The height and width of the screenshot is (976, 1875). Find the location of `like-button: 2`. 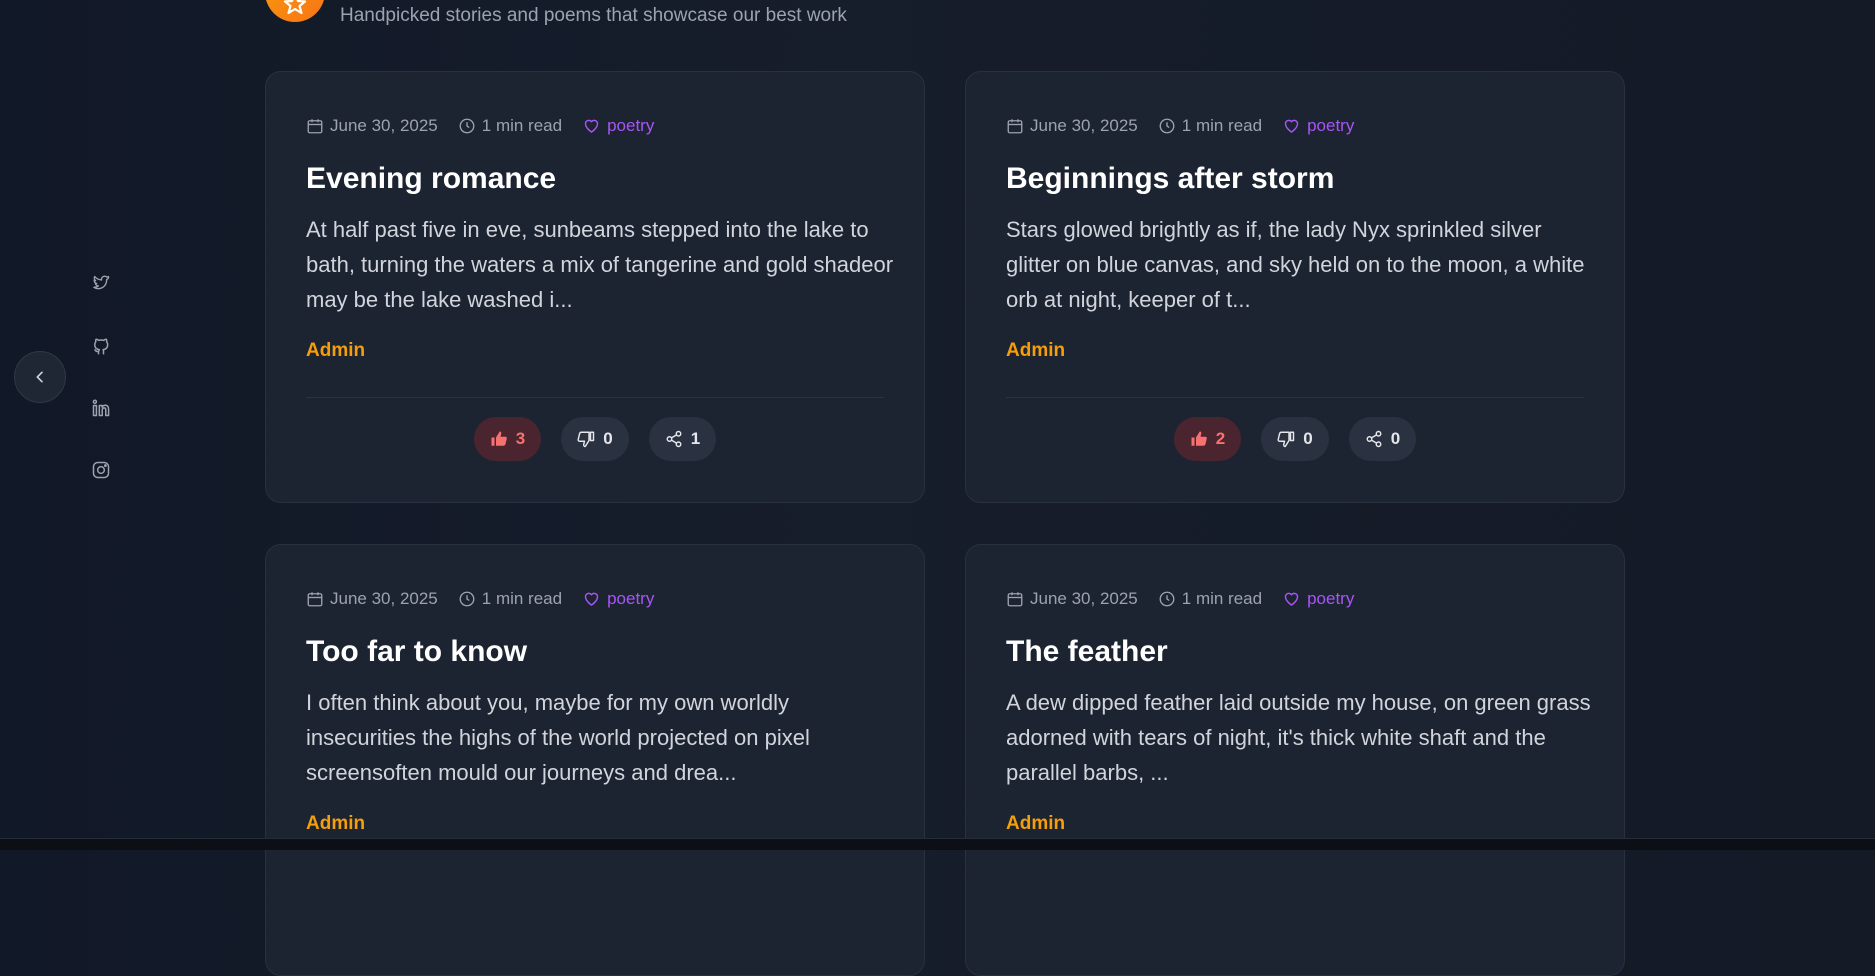

like-button: 2 is located at coordinates (1207, 439).